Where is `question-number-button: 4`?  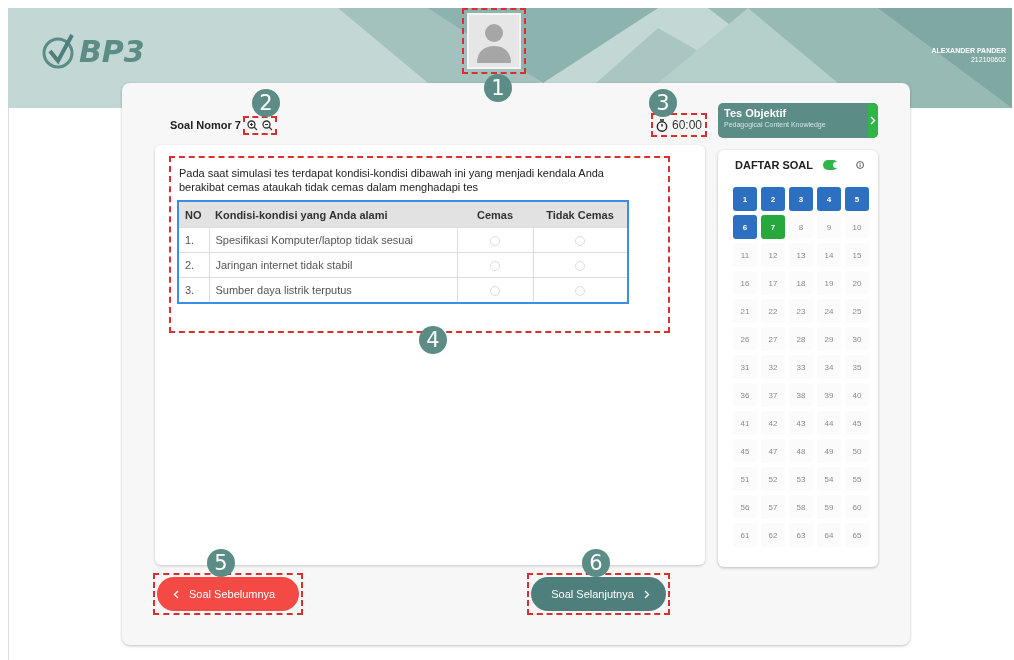
question-number-button: 4 is located at coordinates (829, 199).